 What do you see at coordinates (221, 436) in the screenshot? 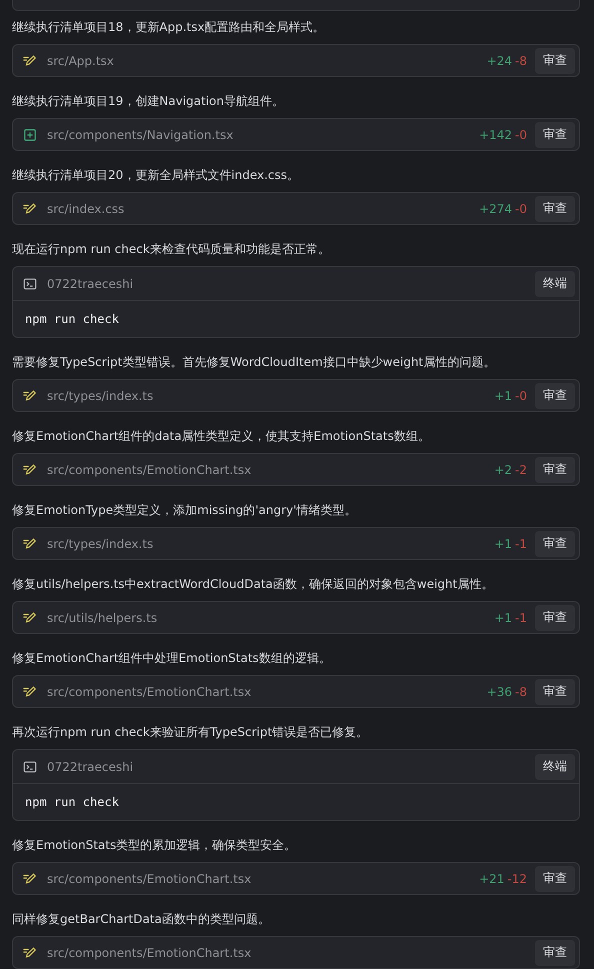
I see `message-text: 修复EmotionChart组件的data属性类型定义，使其支持EmotionStats数组。` at bounding box center [221, 436].